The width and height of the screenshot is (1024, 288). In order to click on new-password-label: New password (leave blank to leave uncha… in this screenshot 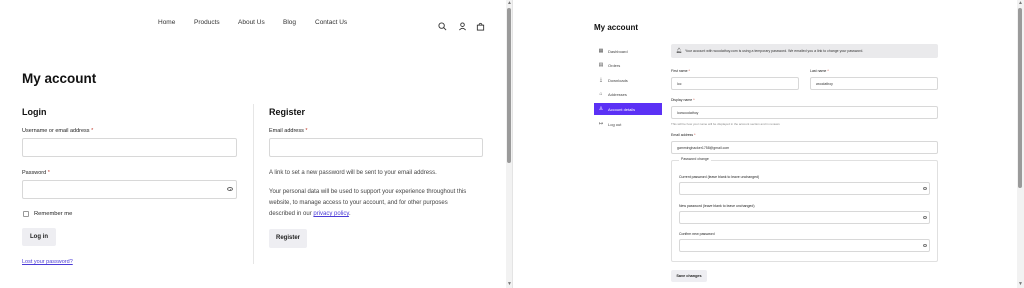, I will do `click(717, 206)`.